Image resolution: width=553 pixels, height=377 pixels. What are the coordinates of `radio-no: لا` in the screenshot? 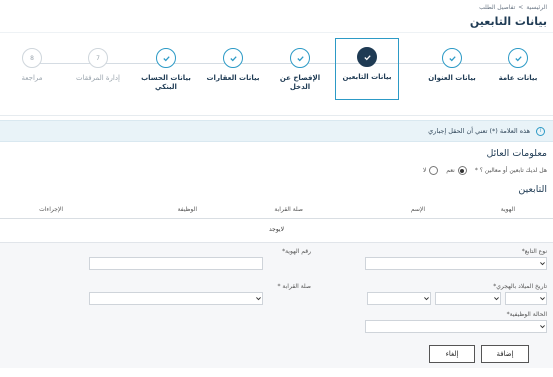 It's located at (430, 170).